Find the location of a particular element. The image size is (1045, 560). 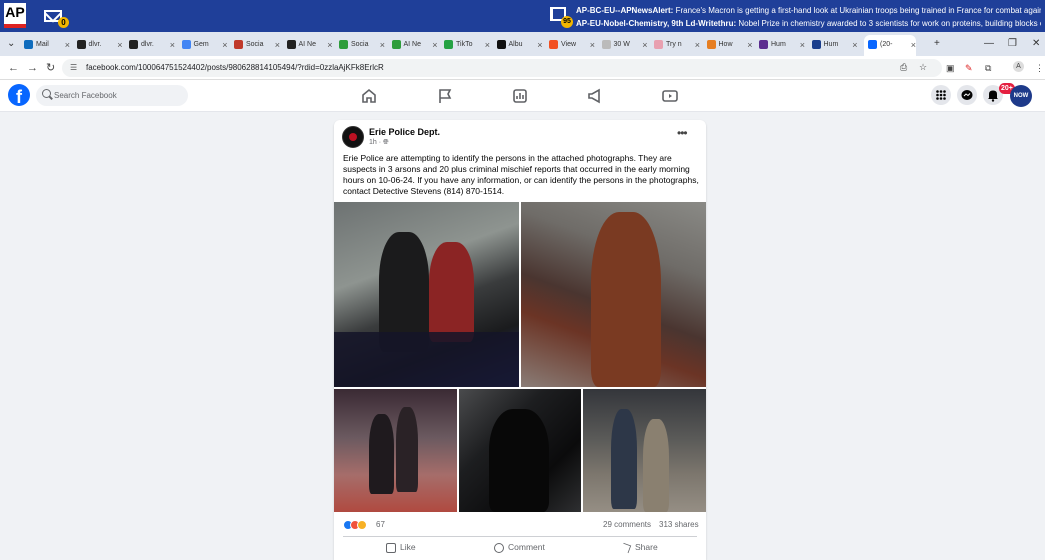

browser-tab-4: Gem × is located at coordinates (204, 45).